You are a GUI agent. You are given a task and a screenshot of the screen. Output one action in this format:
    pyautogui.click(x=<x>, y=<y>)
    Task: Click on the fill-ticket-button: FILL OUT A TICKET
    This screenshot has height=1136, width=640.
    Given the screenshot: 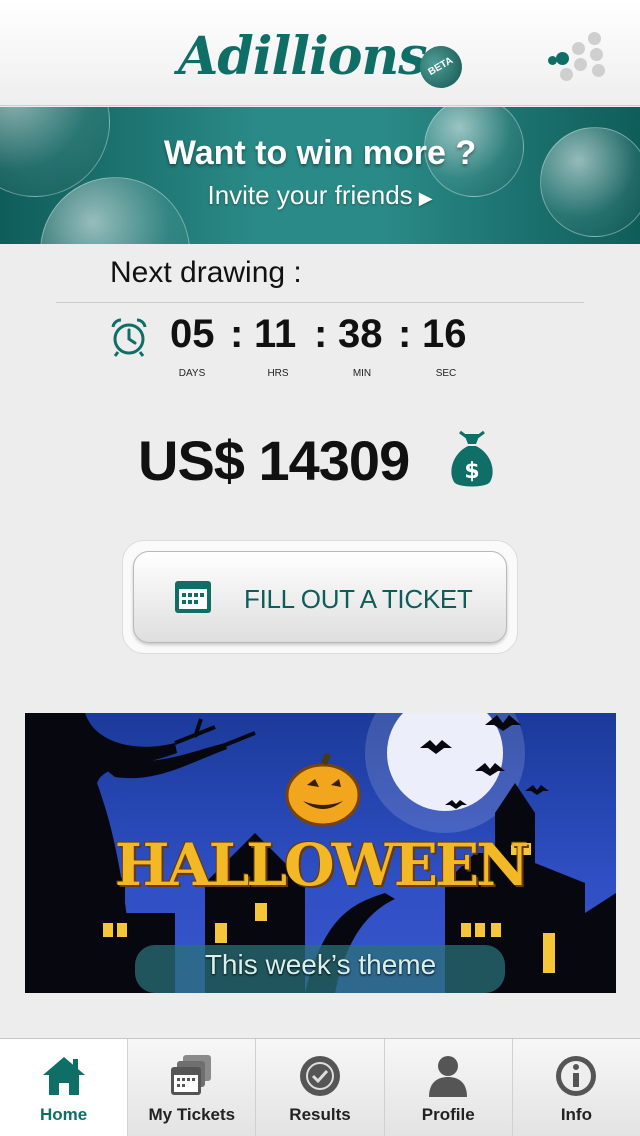 What is the action you would take?
    pyautogui.click(x=320, y=597)
    